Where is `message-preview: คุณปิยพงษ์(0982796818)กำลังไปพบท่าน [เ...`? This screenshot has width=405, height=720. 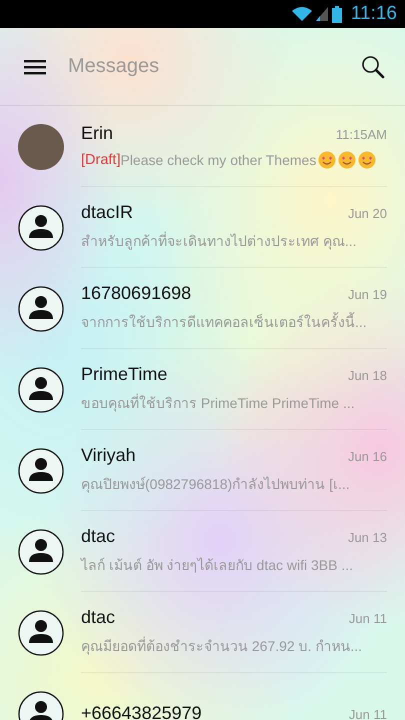 message-preview: คุณปิยพงษ์(0982796818)กำลังไปพบท่าน [เ... is located at coordinates (215, 485).